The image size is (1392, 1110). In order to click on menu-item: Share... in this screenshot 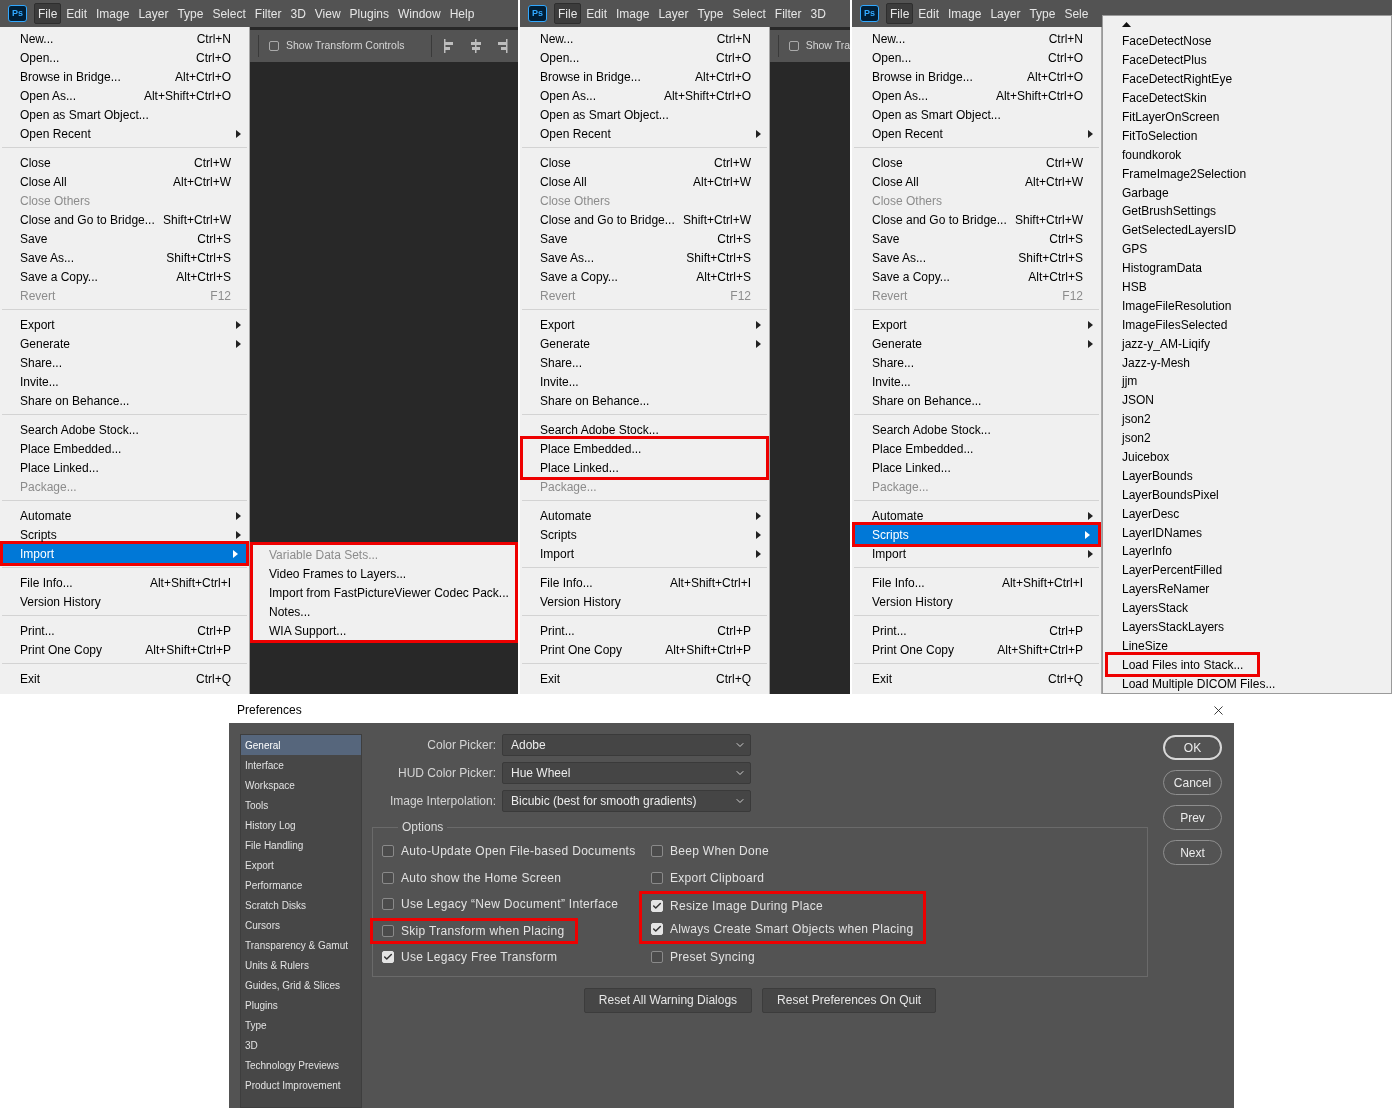, I will do `click(124, 362)`.